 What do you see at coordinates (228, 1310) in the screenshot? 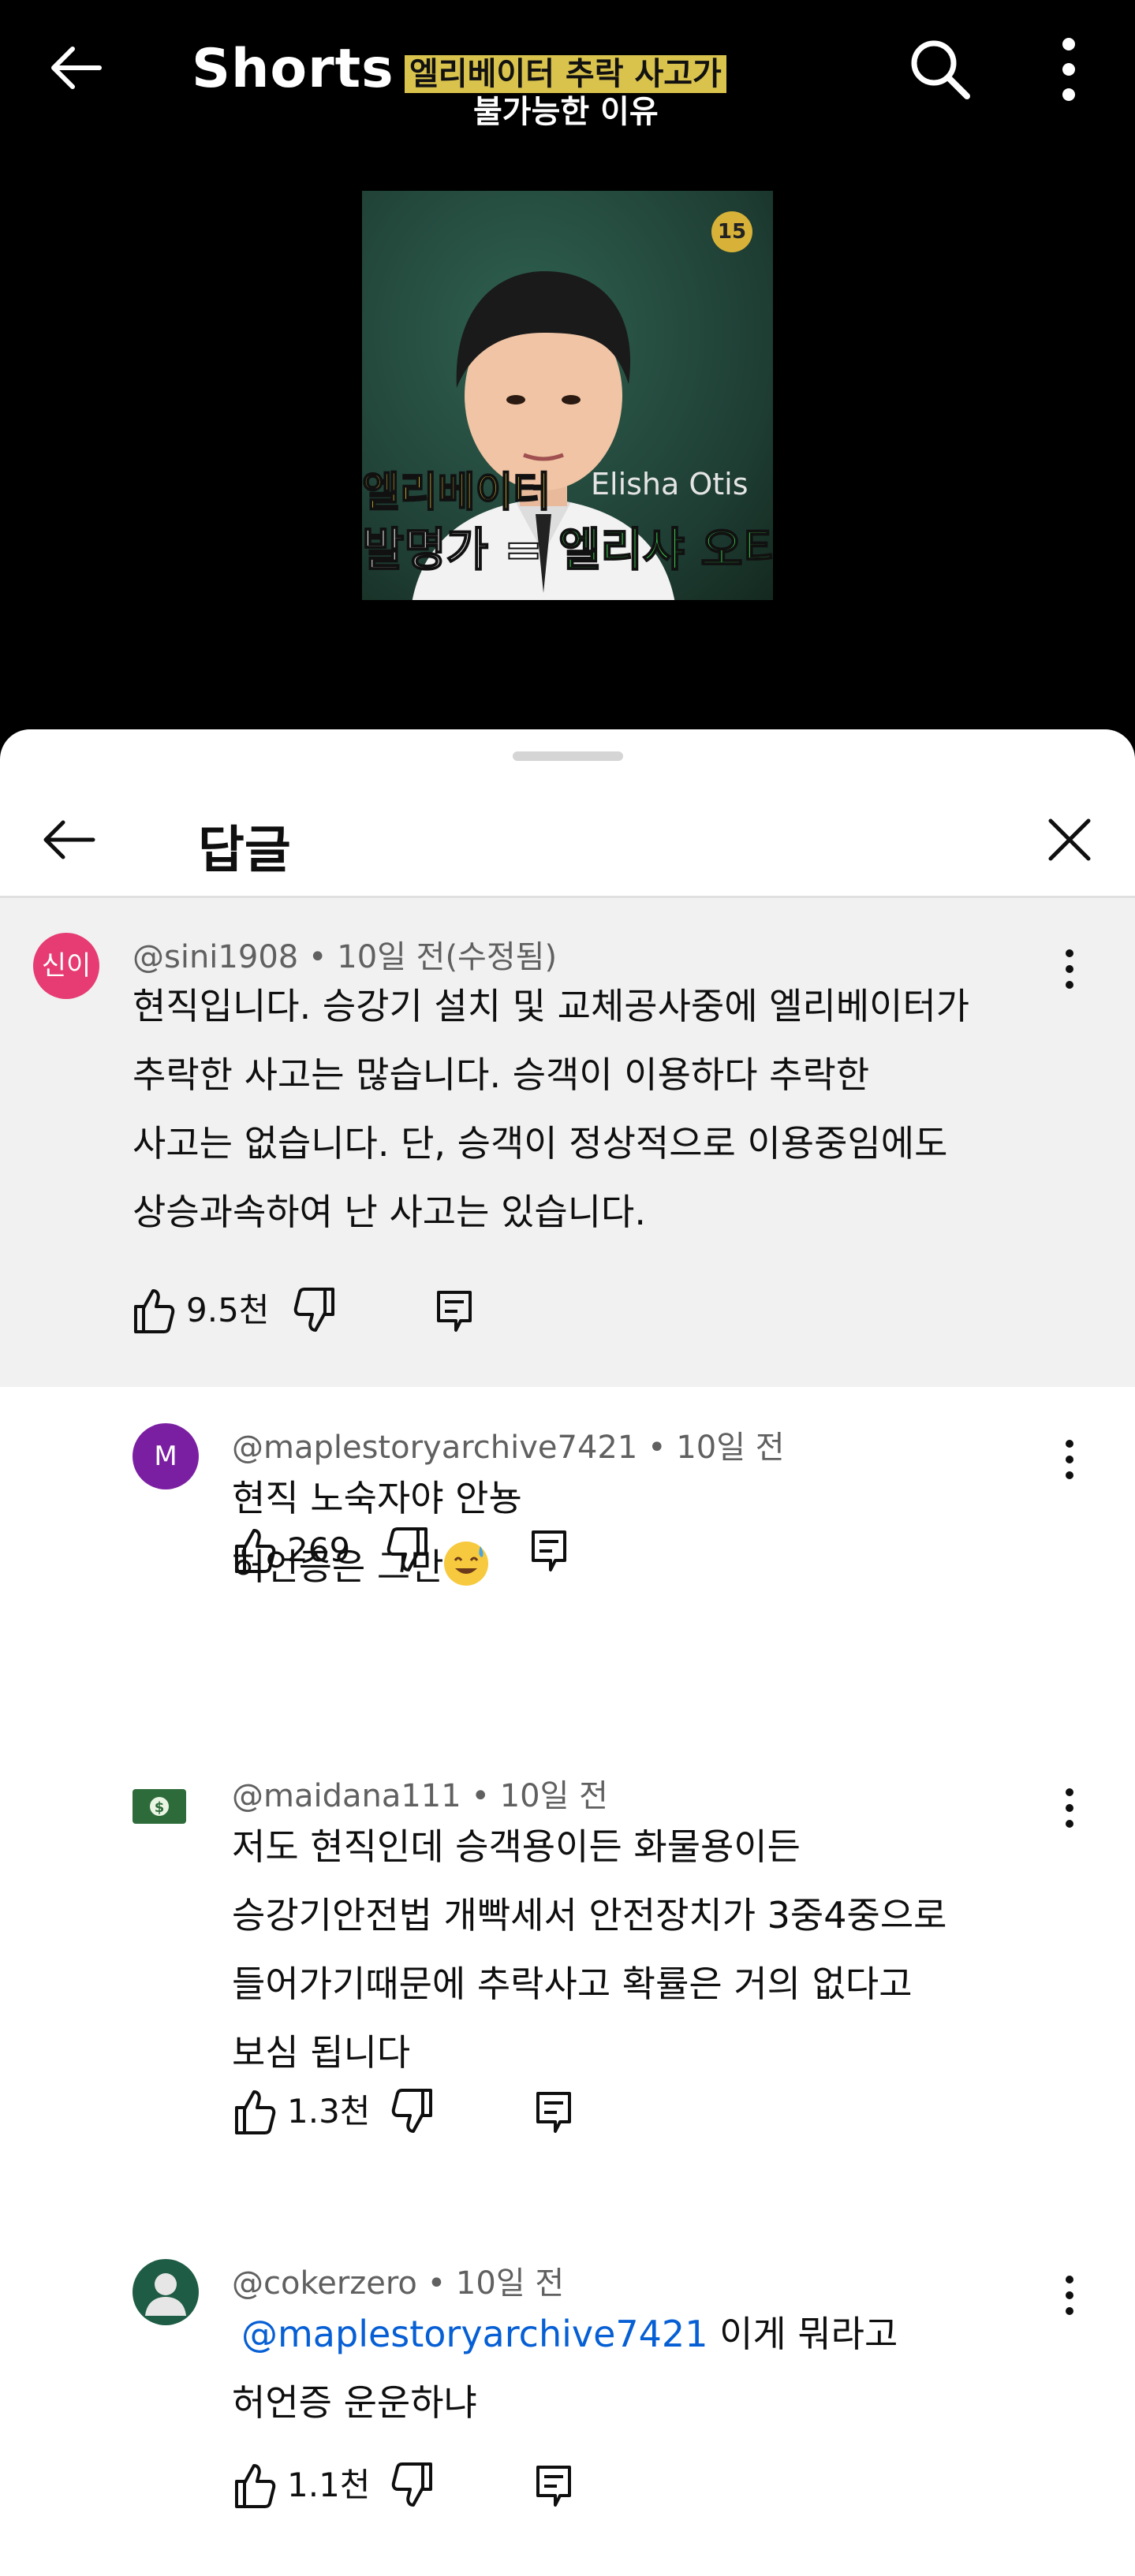
I see `like-count: 9.5천` at bounding box center [228, 1310].